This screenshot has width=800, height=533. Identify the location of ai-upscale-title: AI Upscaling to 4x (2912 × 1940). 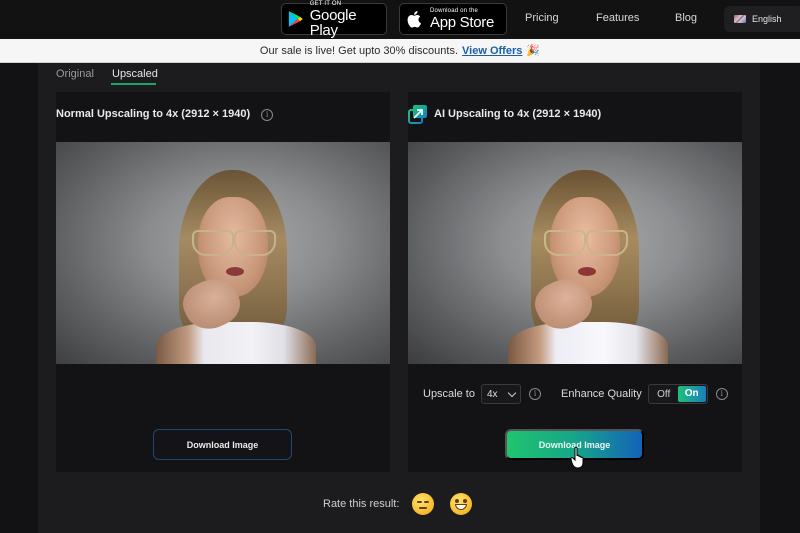
(504, 114).